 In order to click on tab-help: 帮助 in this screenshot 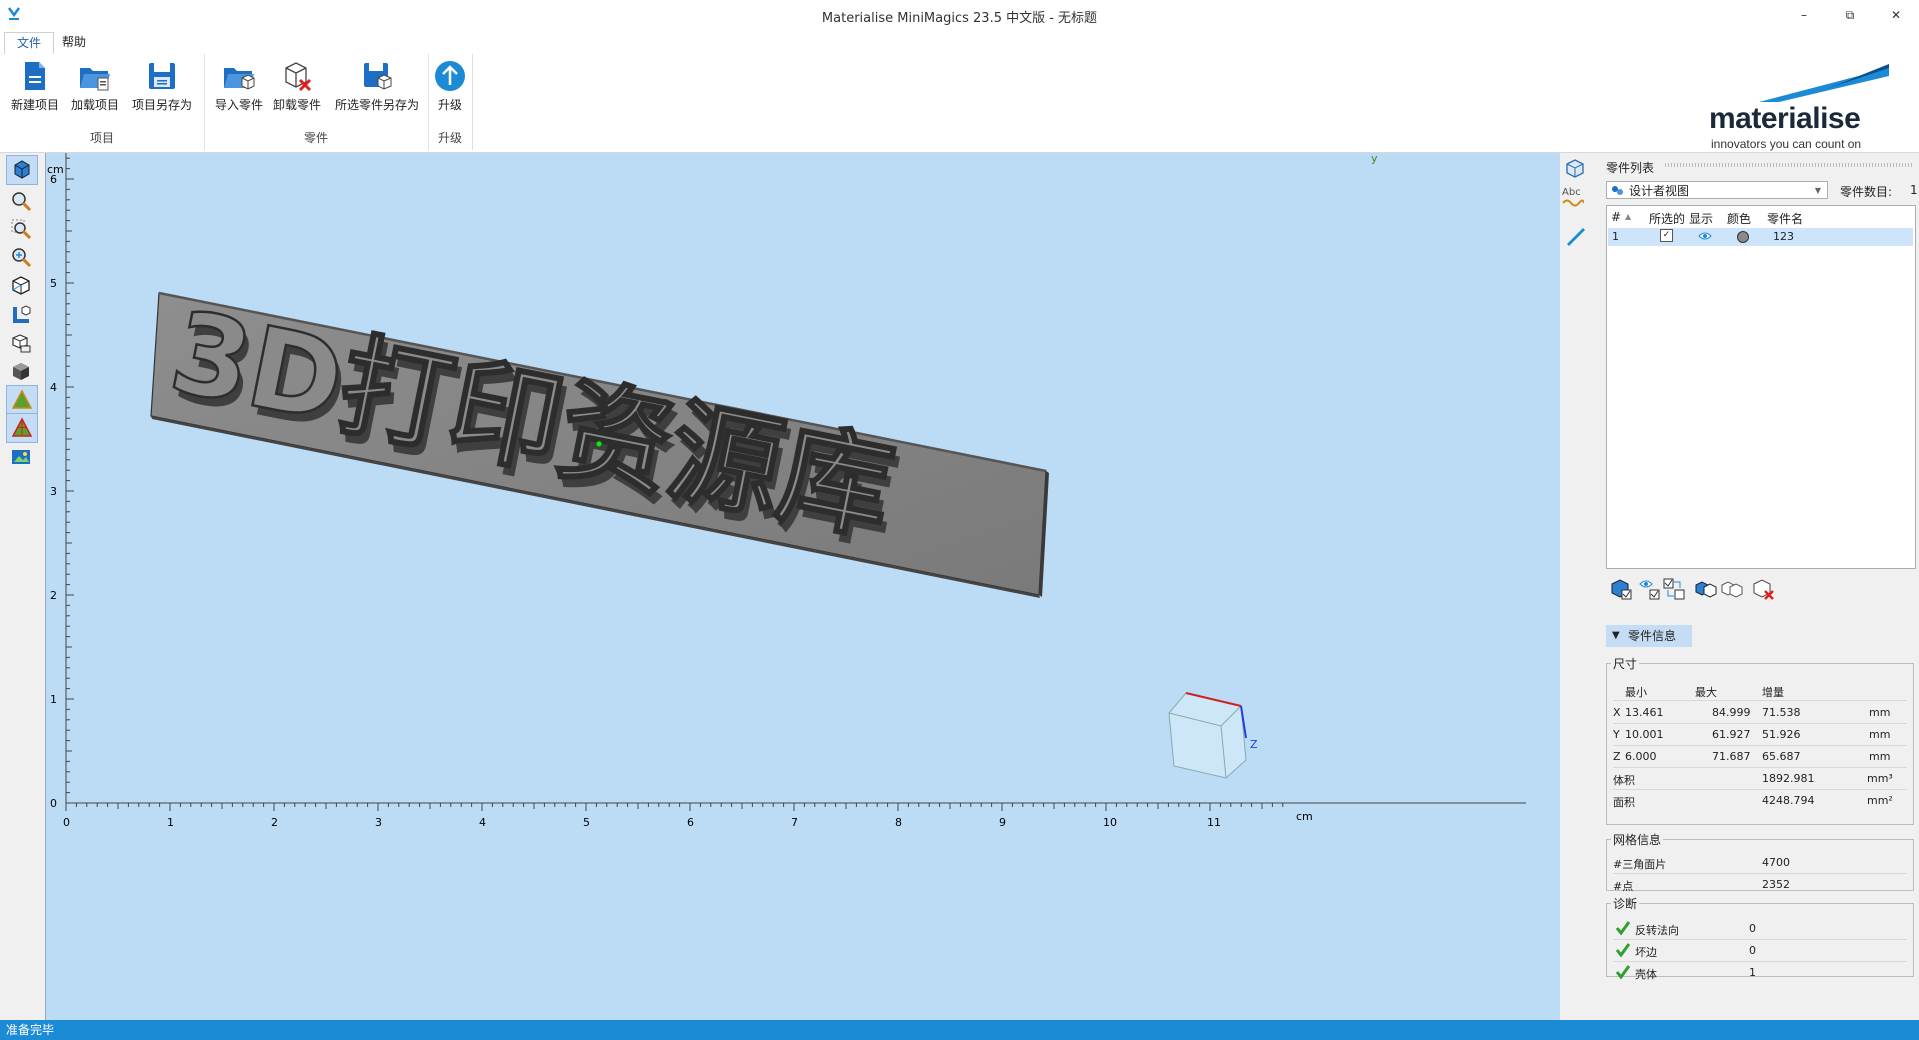, I will do `click(74, 43)`.